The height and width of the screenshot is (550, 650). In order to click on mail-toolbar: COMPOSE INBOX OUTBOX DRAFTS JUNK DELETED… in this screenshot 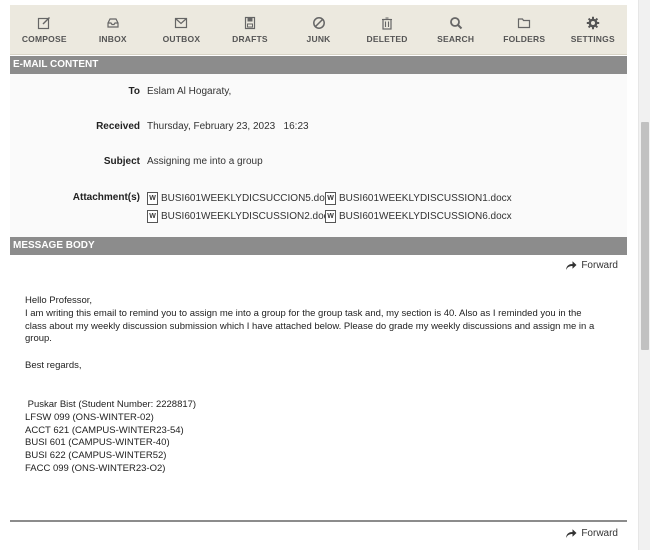, I will do `click(318, 30)`.